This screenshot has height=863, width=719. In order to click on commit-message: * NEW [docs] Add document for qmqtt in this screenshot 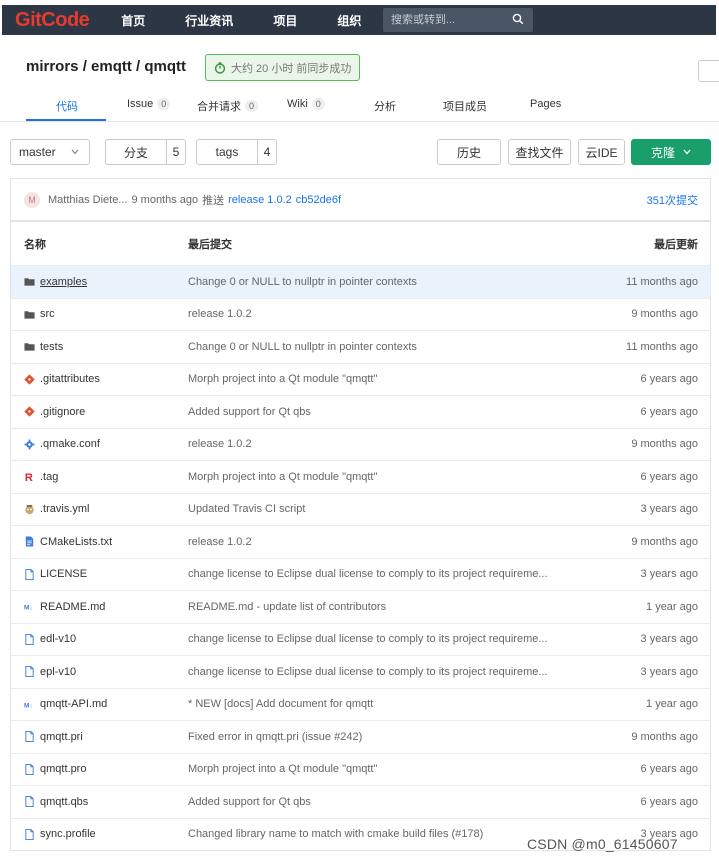, I will do `click(280, 704)`.